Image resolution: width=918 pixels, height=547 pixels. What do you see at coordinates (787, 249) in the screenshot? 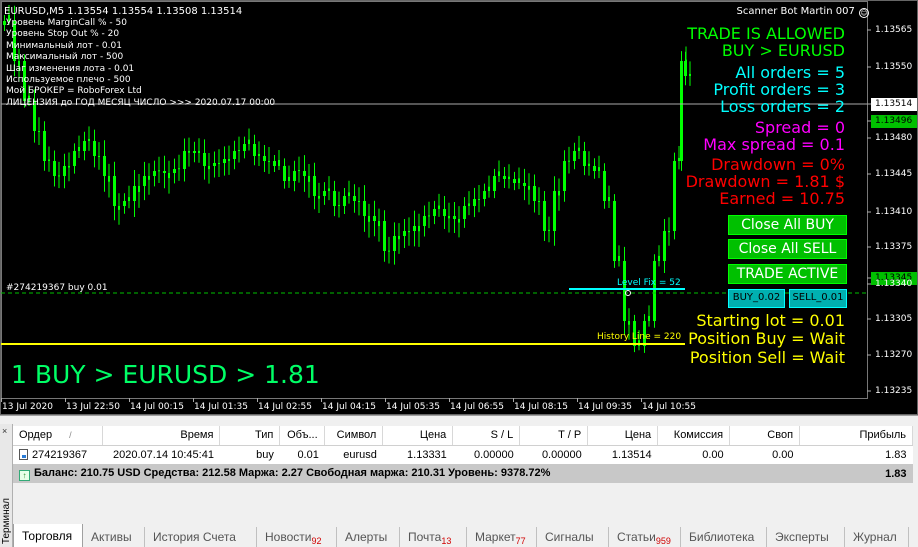
I see `close-all-sell-button: Close All SELL` at bounding box center [787, 249].